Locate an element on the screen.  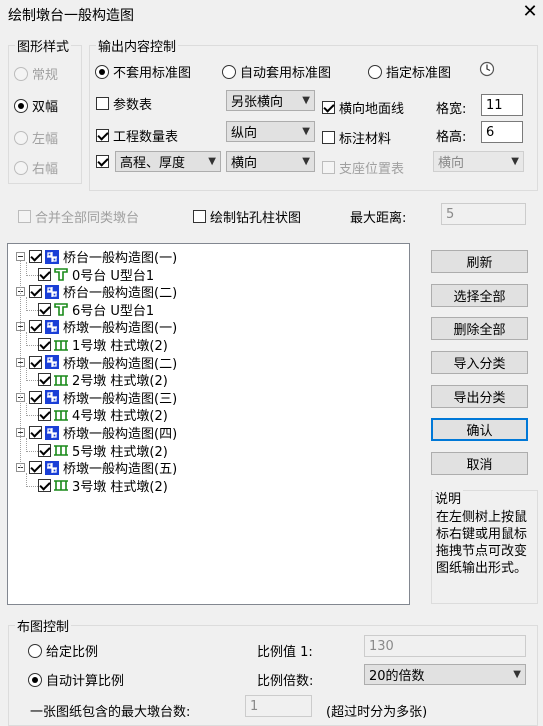
style-left-radio: 左幅 is located at coordinates (36, 137).